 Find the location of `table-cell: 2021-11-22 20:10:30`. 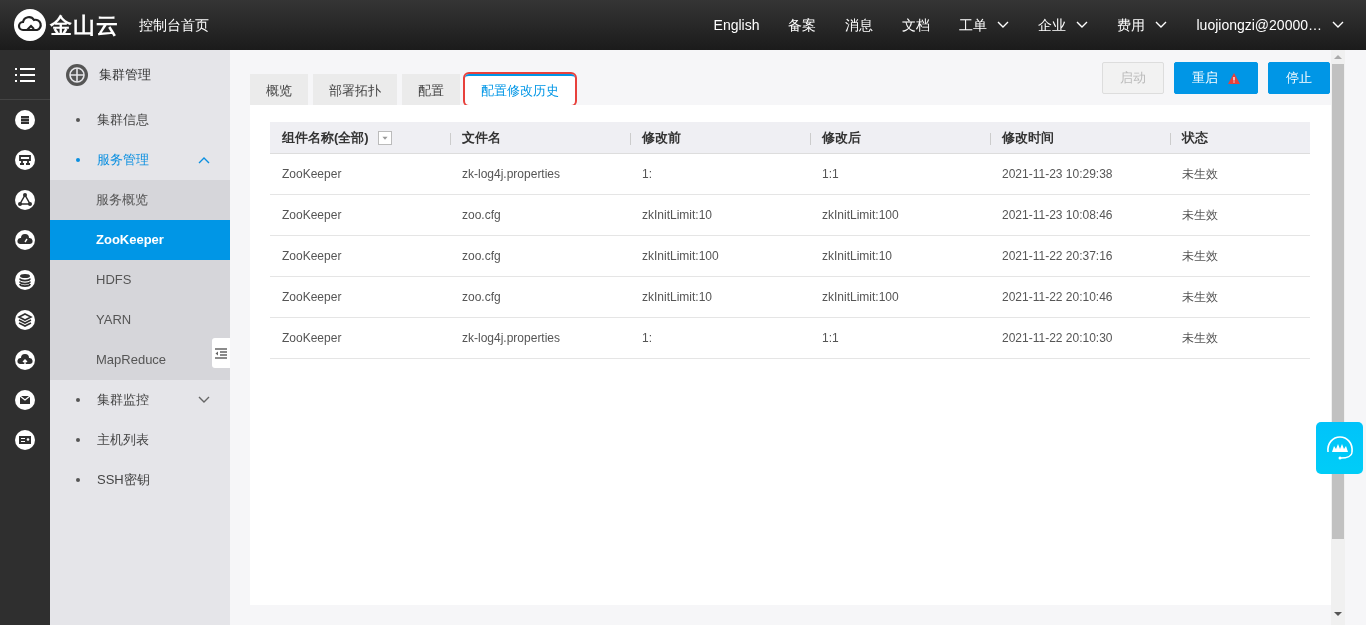

table-cell: 2021-11-22 20:10:30 is located at coordinates (1080, 338).